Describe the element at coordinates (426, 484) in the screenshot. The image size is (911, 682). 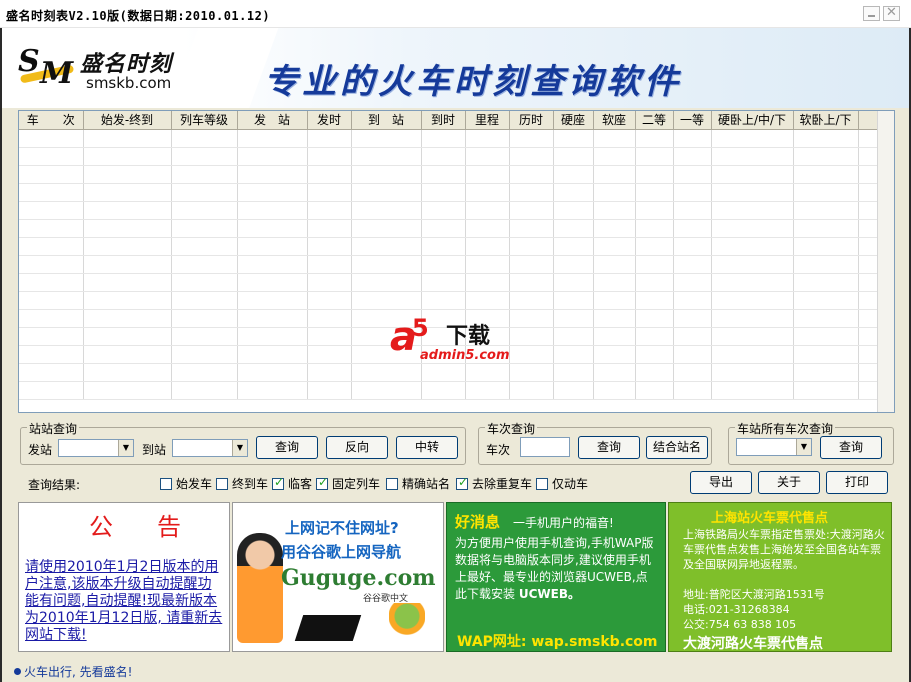
I see `filter-label: 精确站名` at that location.